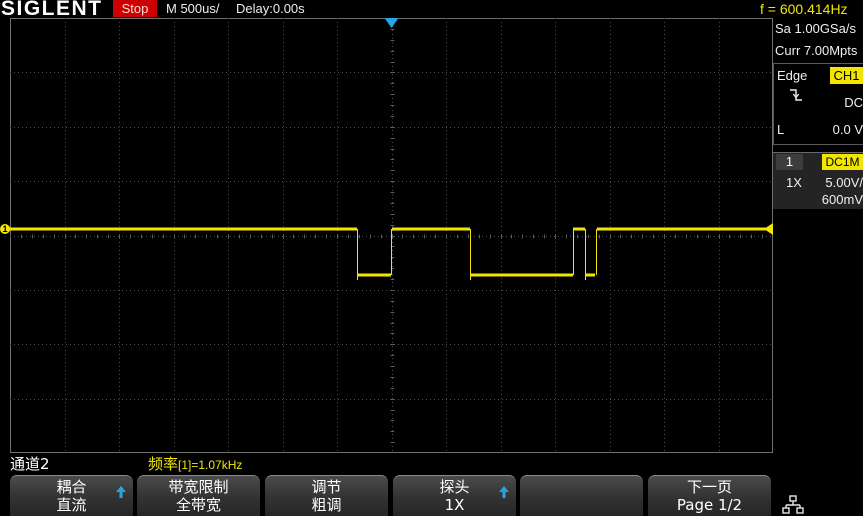 The height and width of the screenshot is (516, 863). What do you see at coordinates (838, 200) in the screenshot?
I see `channel-offset: 600mV` at bounding box center [838, 200].